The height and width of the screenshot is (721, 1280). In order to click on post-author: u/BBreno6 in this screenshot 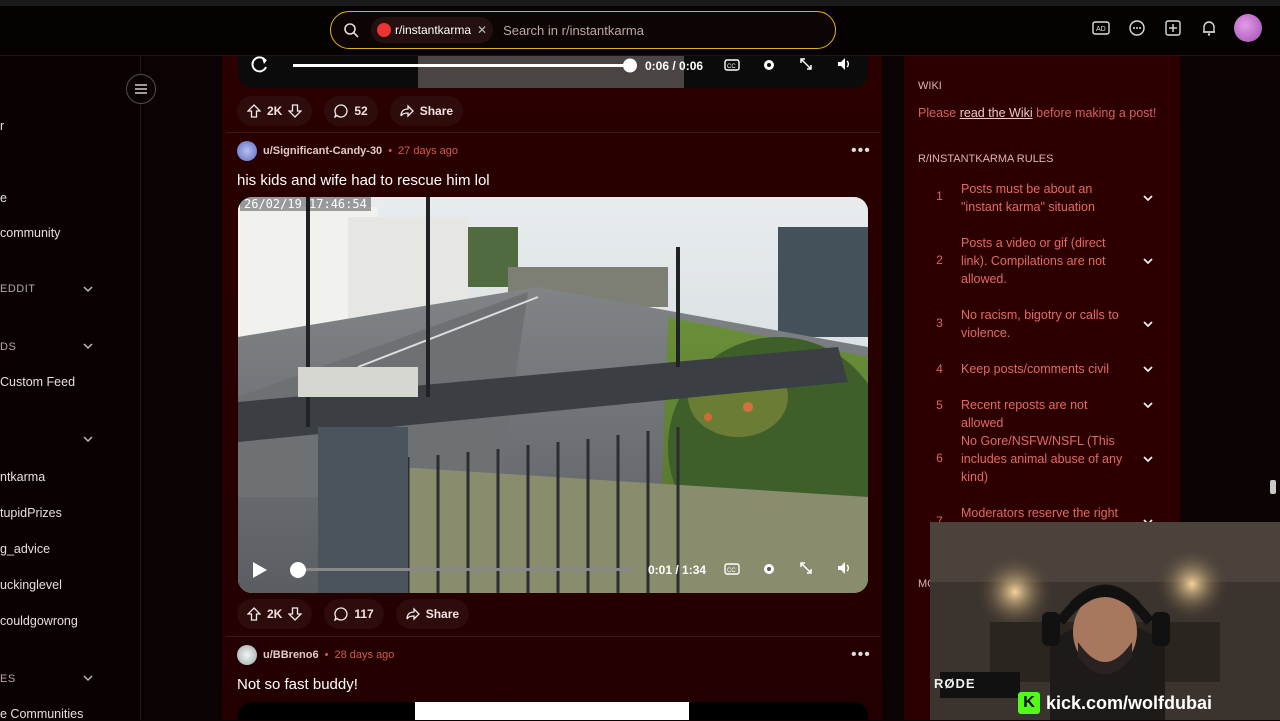, I will do `click(291, 655)`.